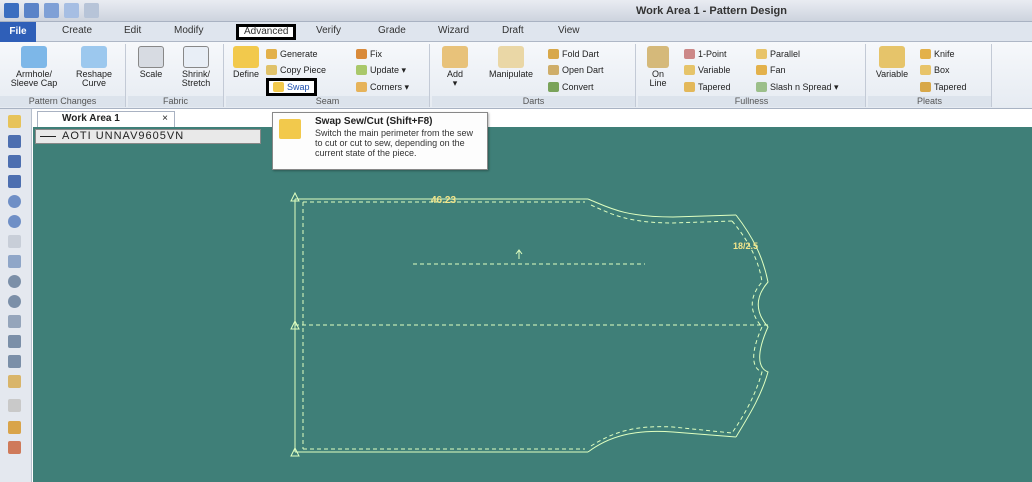  What do you see at coordinates (91, 118) in the screenshot?
I see `work-area-tab-label: Work Area 1` at bounding box center [91, 118].